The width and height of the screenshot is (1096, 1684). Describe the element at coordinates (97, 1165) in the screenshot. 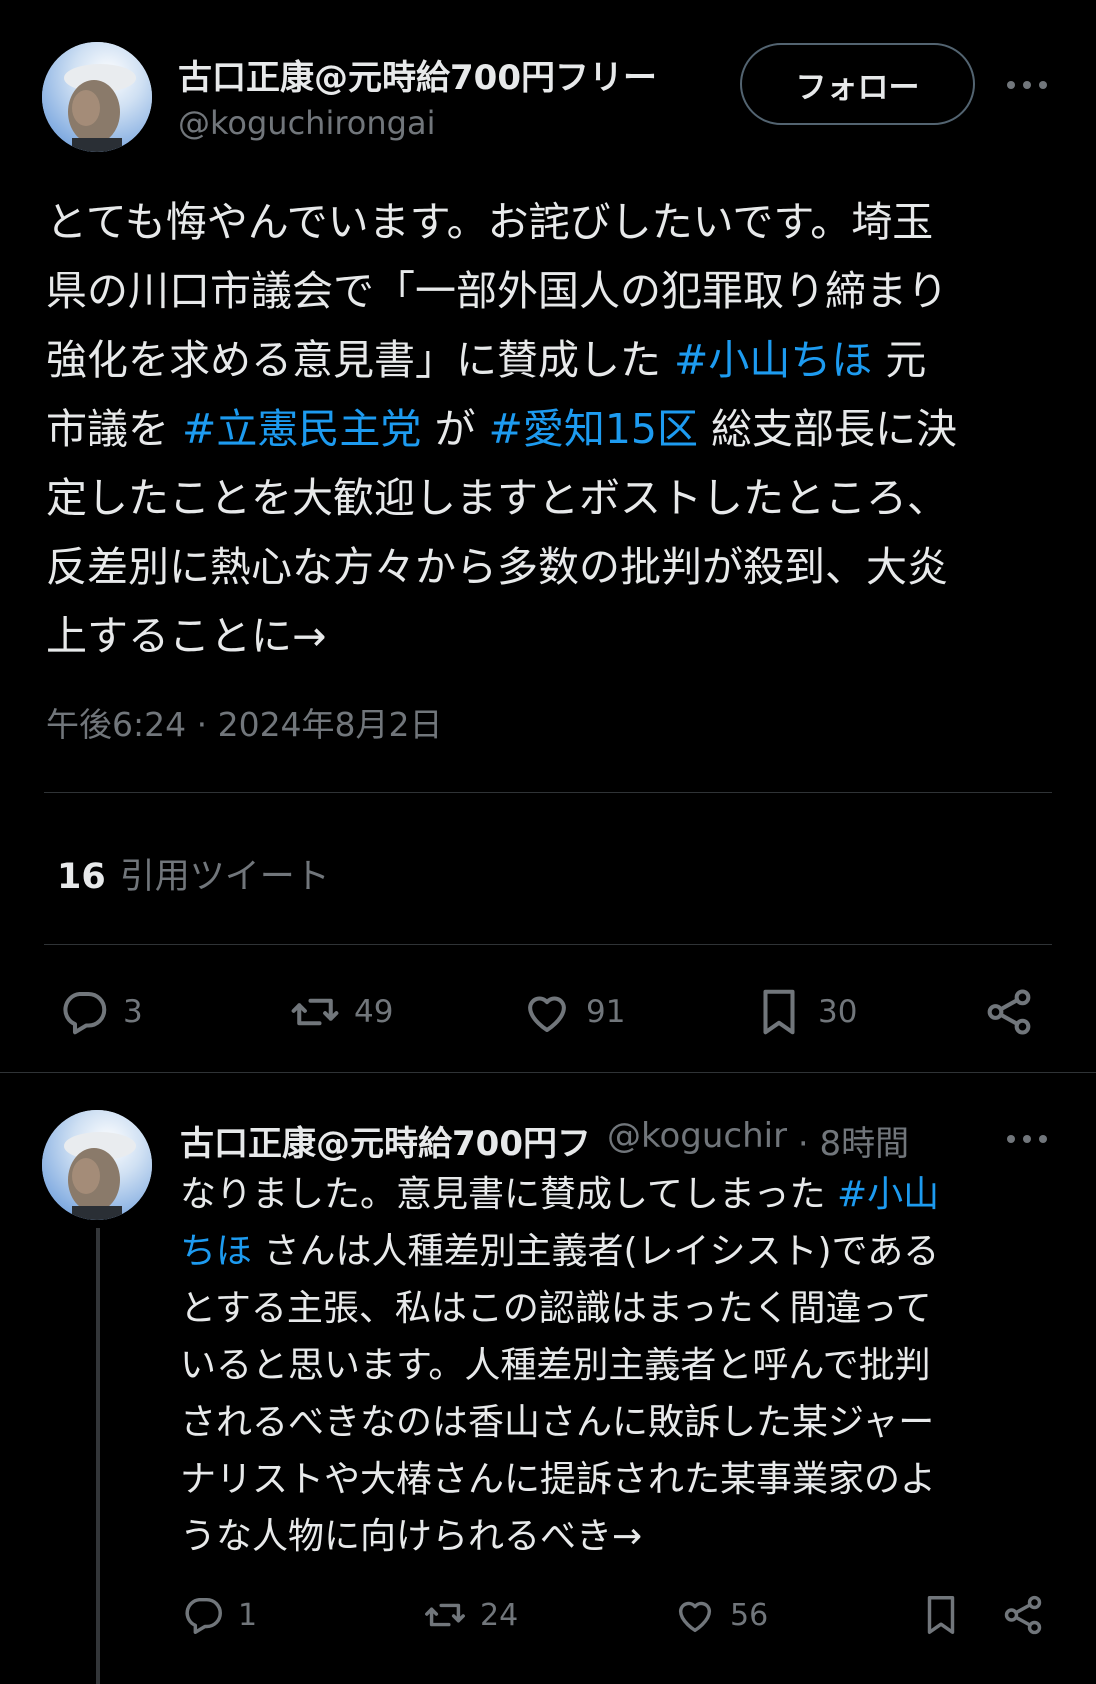

I see `reply-author-avatar` at that location.